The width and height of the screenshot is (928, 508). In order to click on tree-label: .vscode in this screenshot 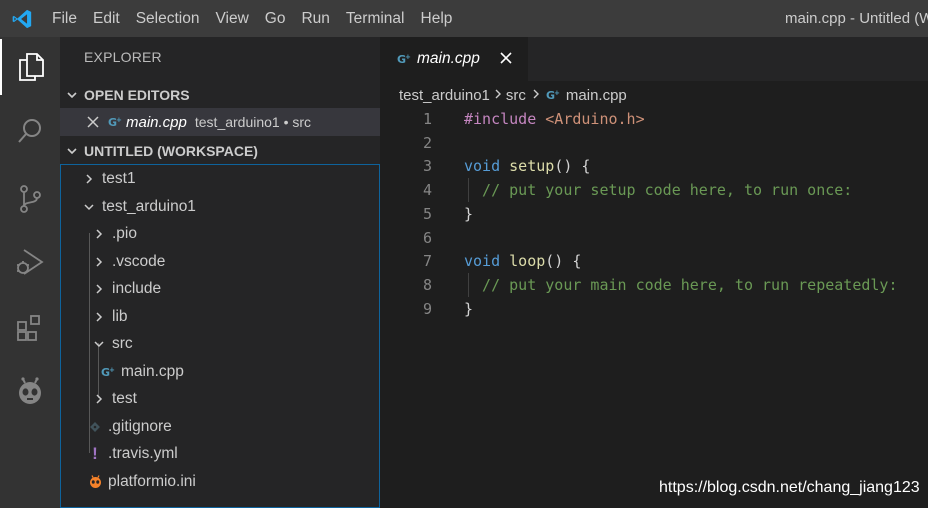, I will do `click(139, 261)`.